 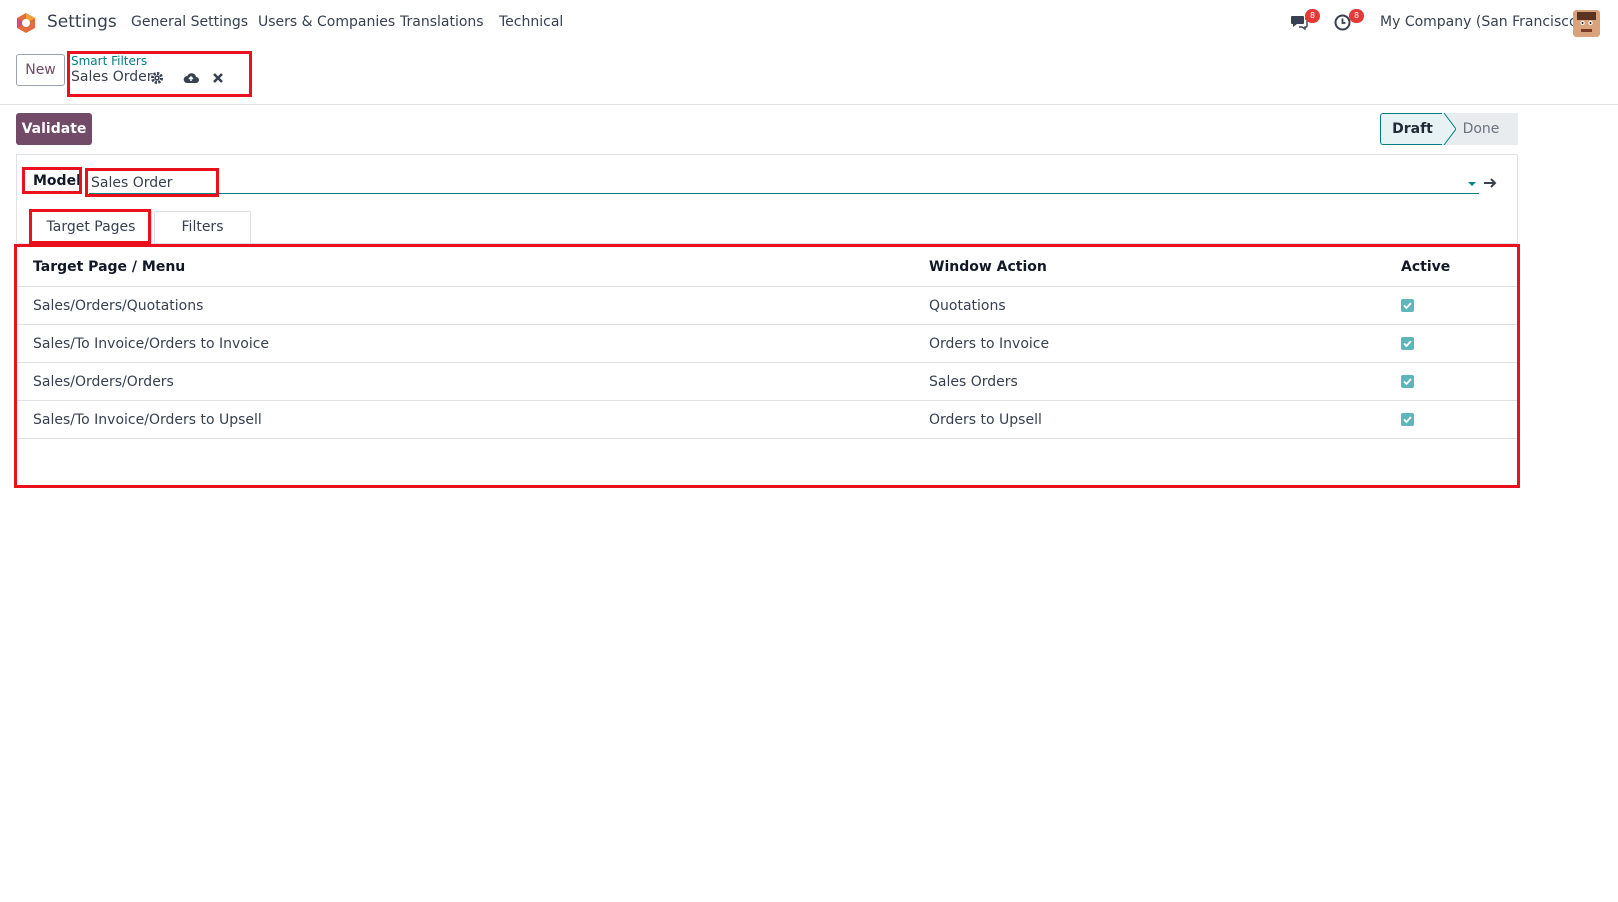 I want to click on model-label: Model, so click(x=57, y=181).